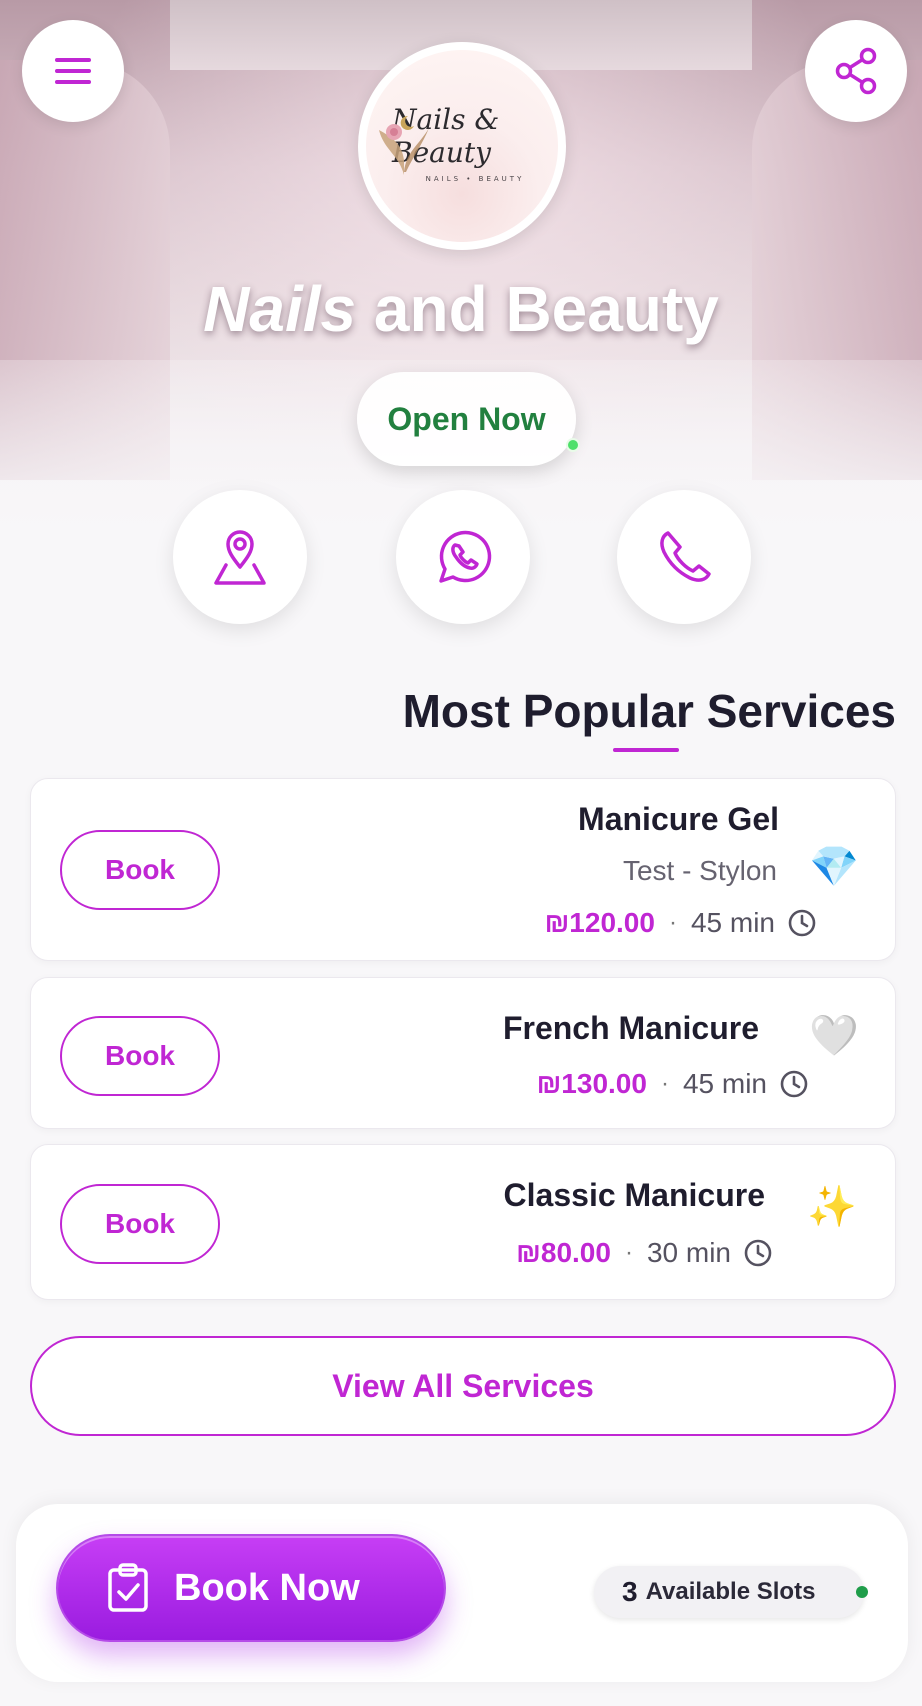 The height and width of the screenshot is (1706, 922). I want to click on map-pin-icon, so click(240, 557).